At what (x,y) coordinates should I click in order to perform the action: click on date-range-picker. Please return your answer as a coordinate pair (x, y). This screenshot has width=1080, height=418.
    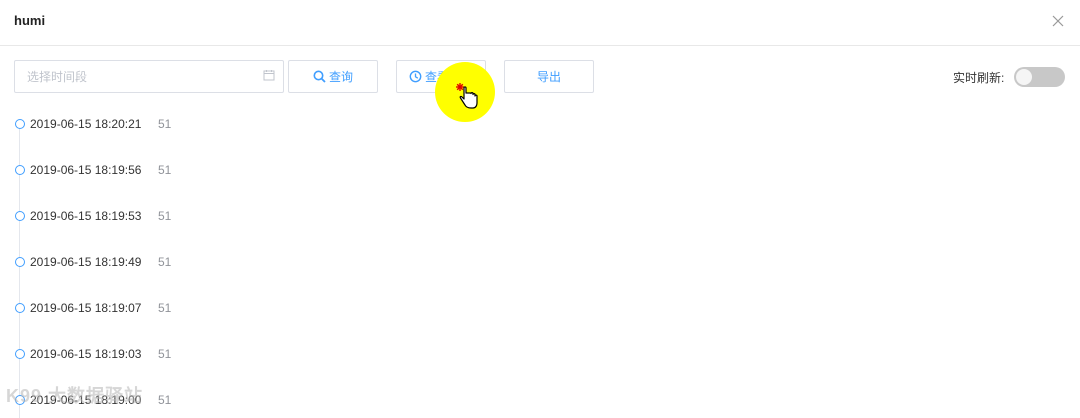
    Looking at the image, I should click on (149, 76).